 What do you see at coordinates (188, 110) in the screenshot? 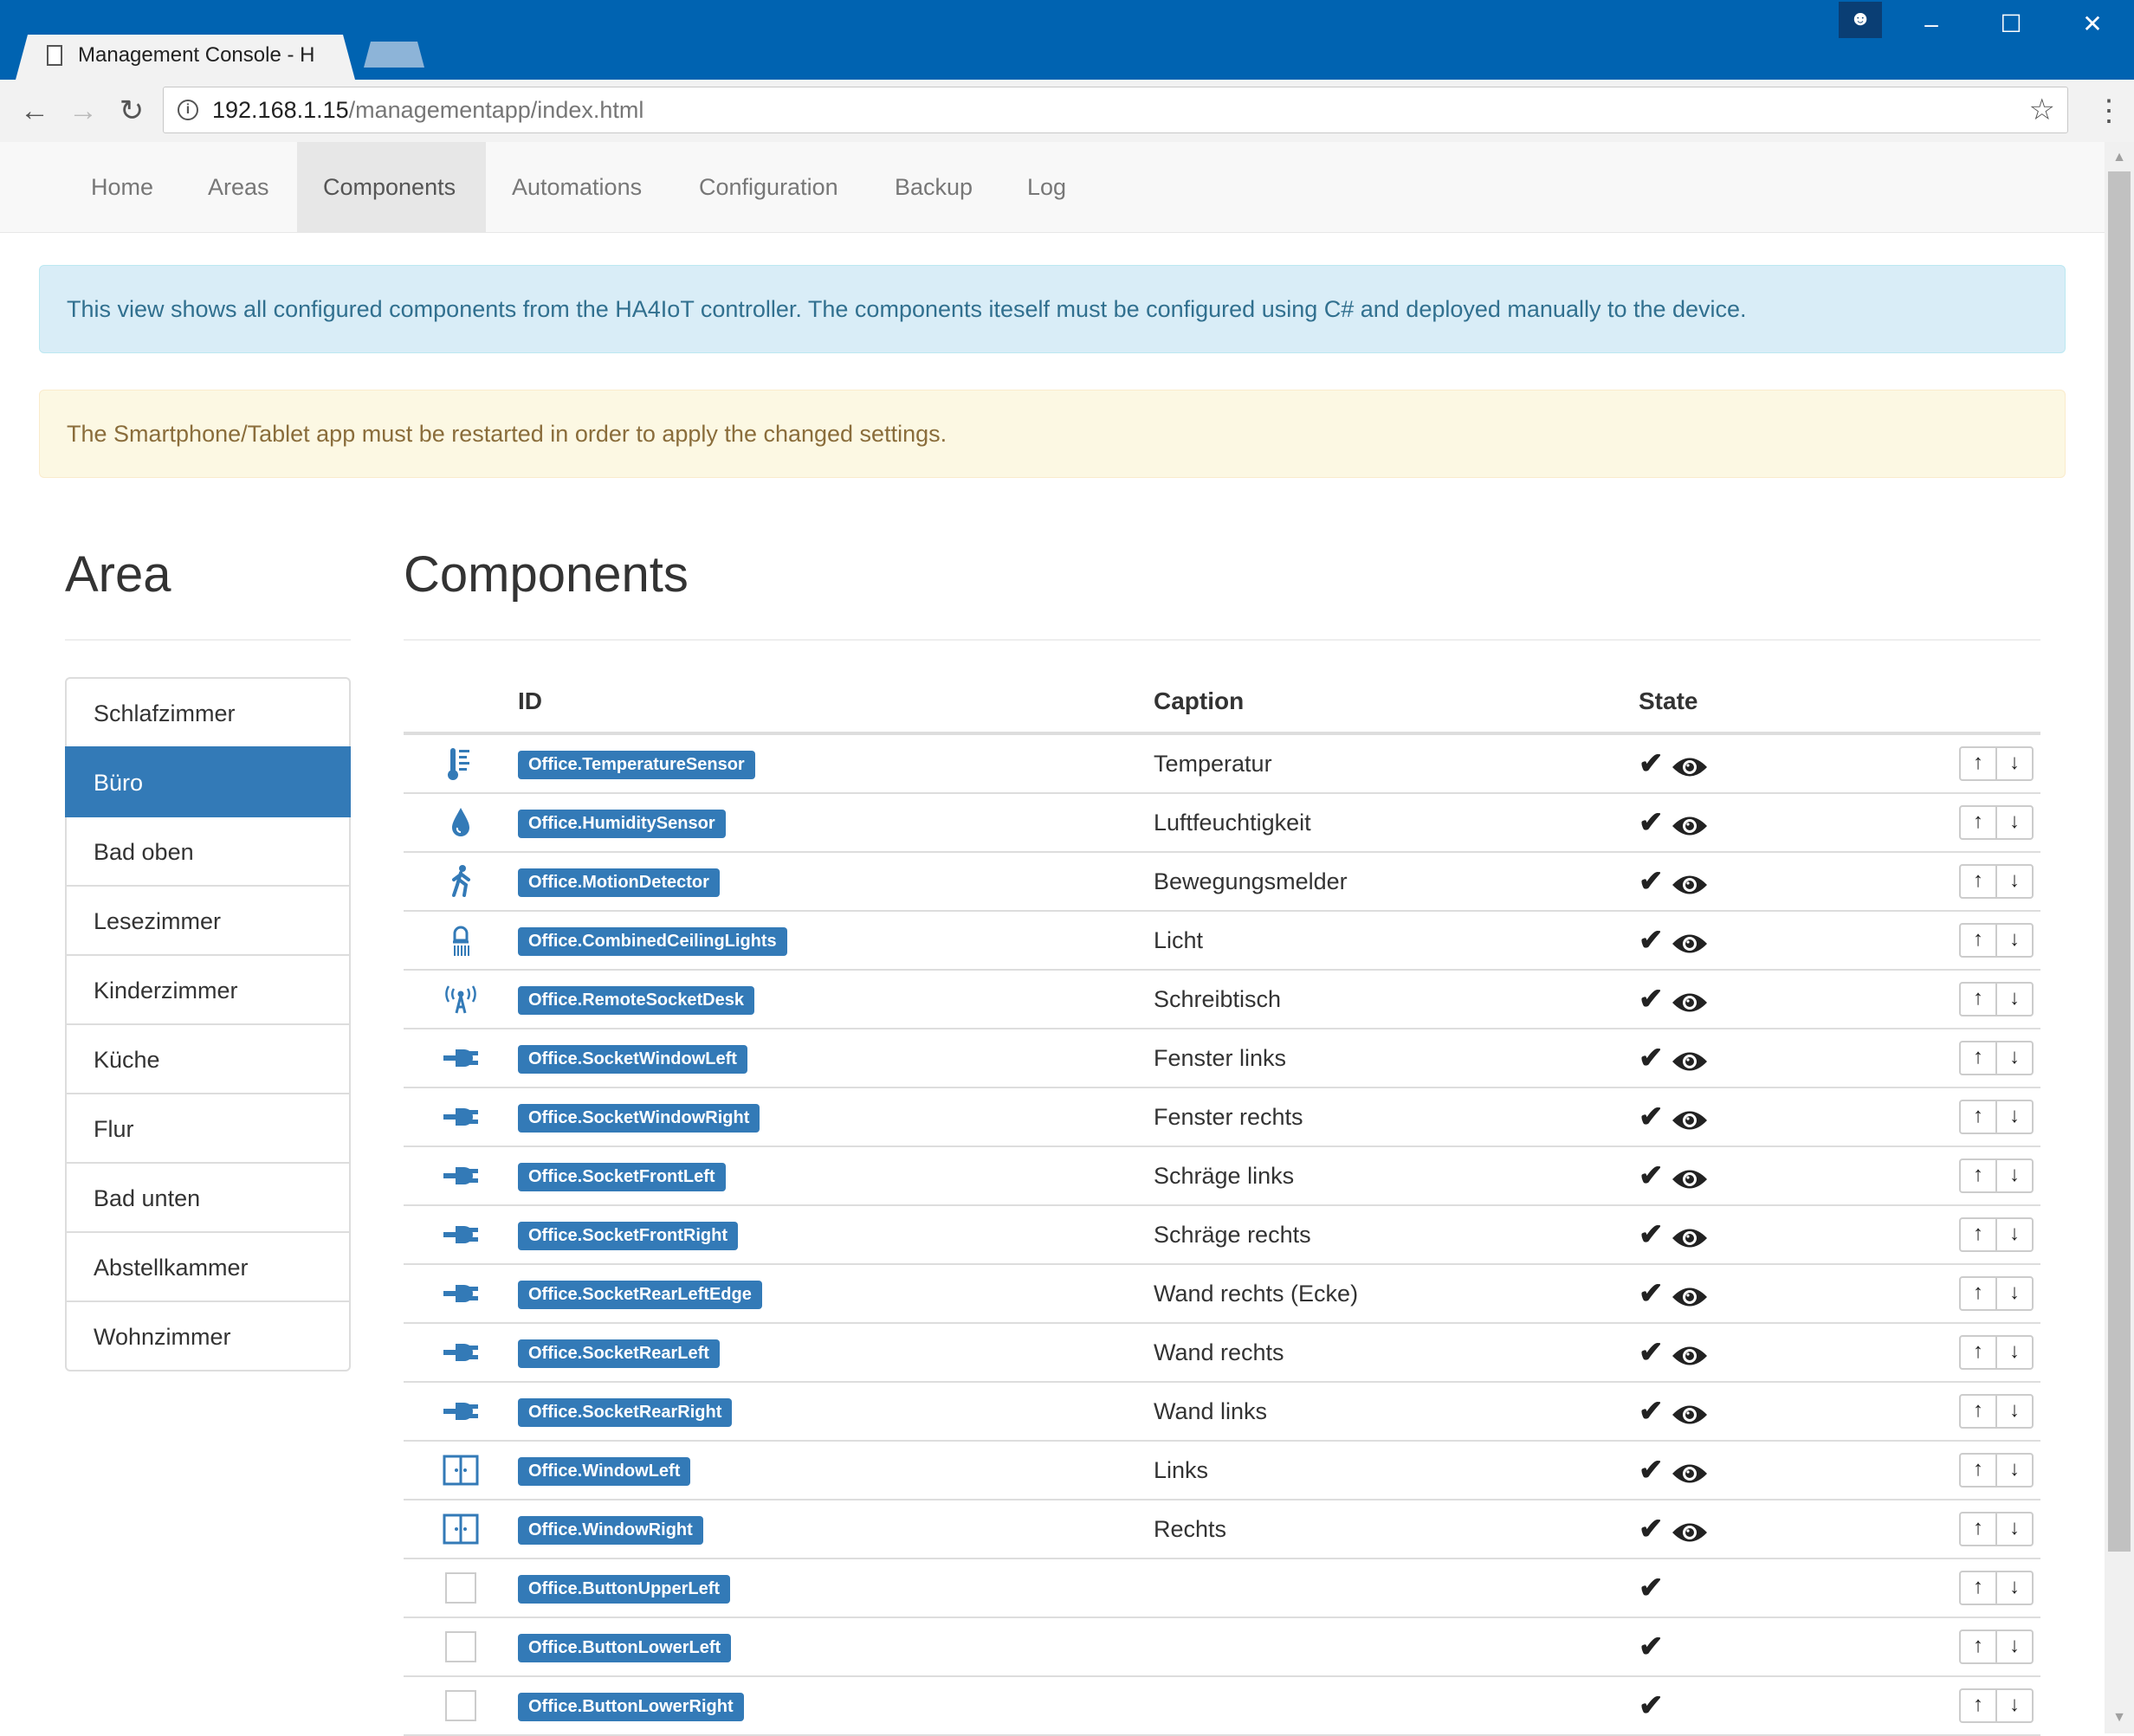
I see `info-icon: i` at bounding box center [188, 110].